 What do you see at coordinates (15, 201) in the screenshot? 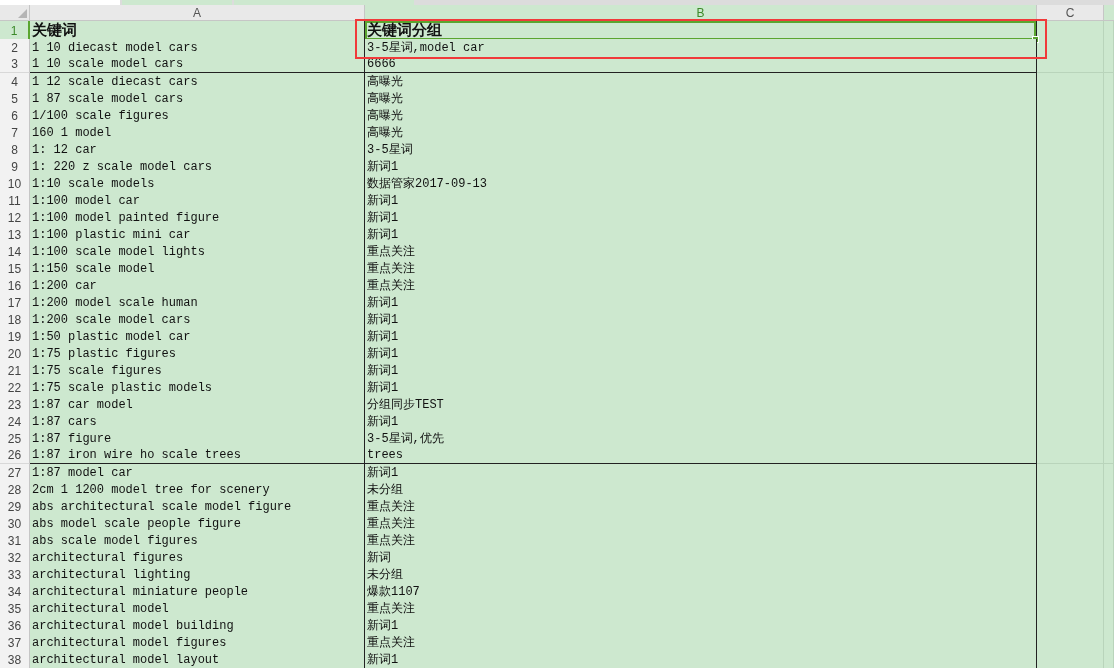
I see `row-number: 11` at bounding box center [15, 201].